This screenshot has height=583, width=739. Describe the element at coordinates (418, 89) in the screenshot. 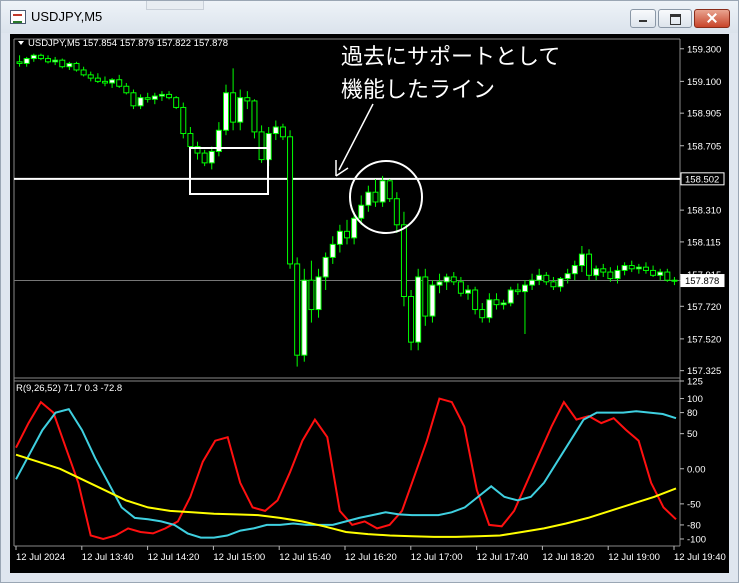

I see `annotation-text-line2: 機能したライン` at that location.